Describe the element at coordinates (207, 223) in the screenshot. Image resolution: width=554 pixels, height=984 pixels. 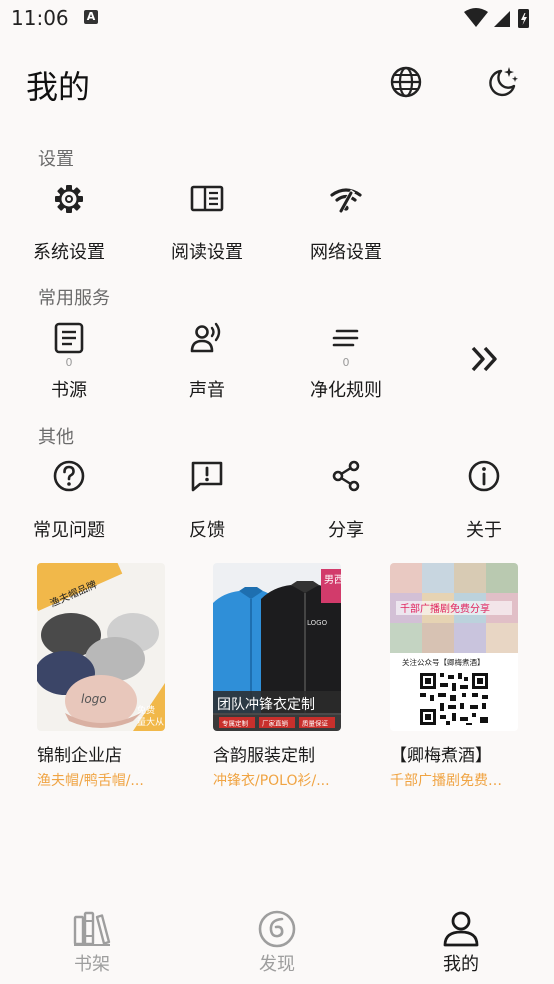
I see `reading-settings-button: 阅读设置` at that location.